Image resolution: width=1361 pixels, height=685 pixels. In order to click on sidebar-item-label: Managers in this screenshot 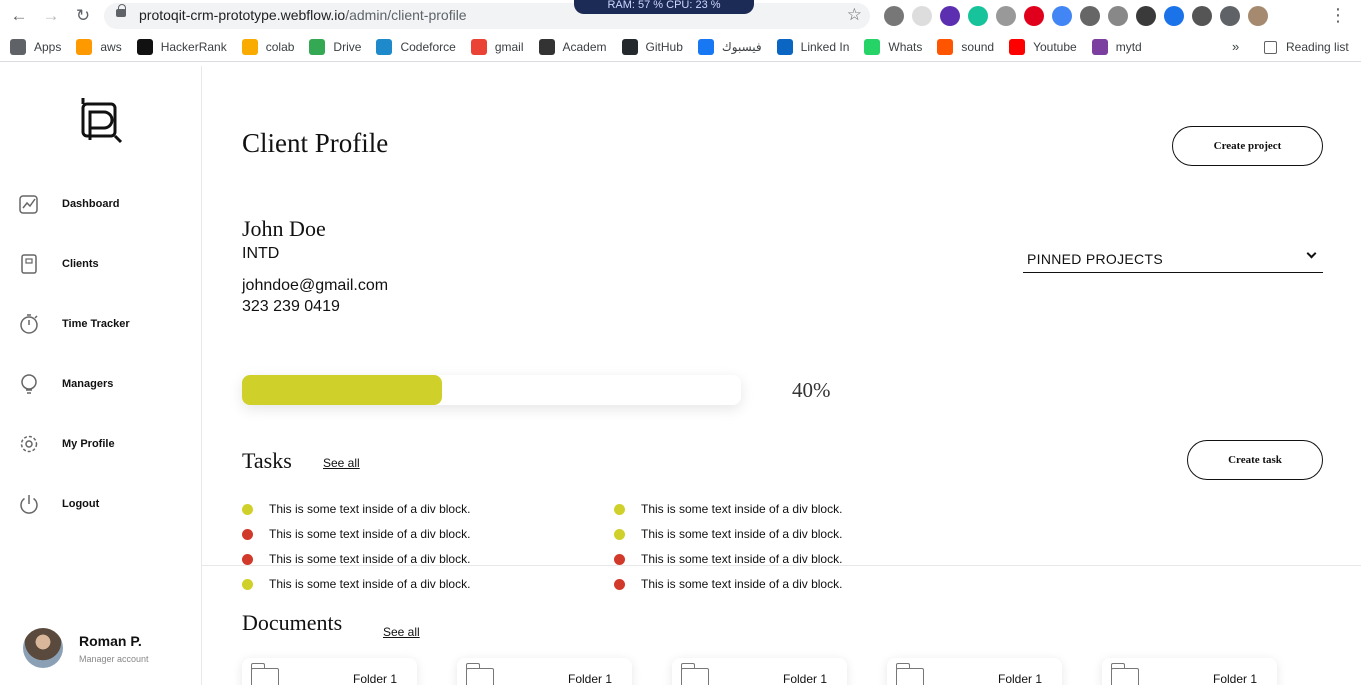, I will do `click(88, 384)`.